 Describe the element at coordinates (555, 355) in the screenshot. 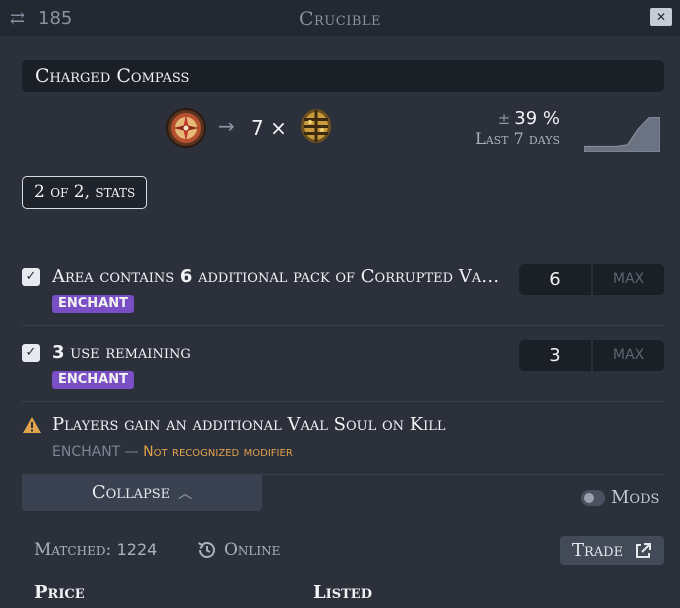

I see `modifier-value-input: 3` at that location.